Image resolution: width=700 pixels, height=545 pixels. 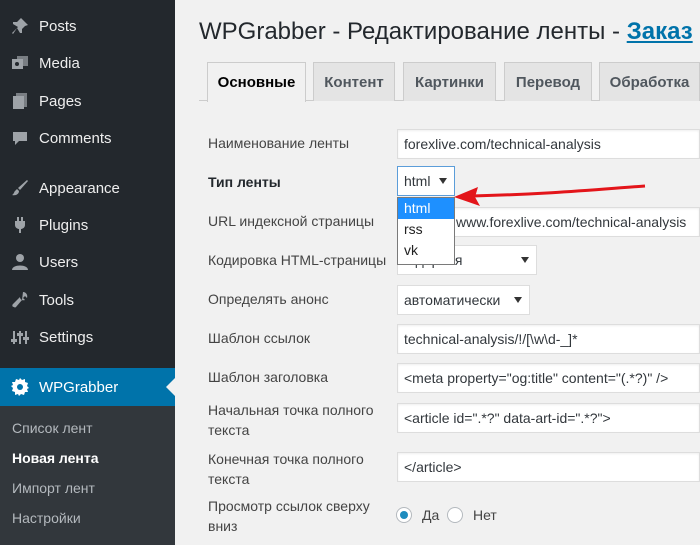 I want to click on tab-main: Основные, so click(x=256, y=82).